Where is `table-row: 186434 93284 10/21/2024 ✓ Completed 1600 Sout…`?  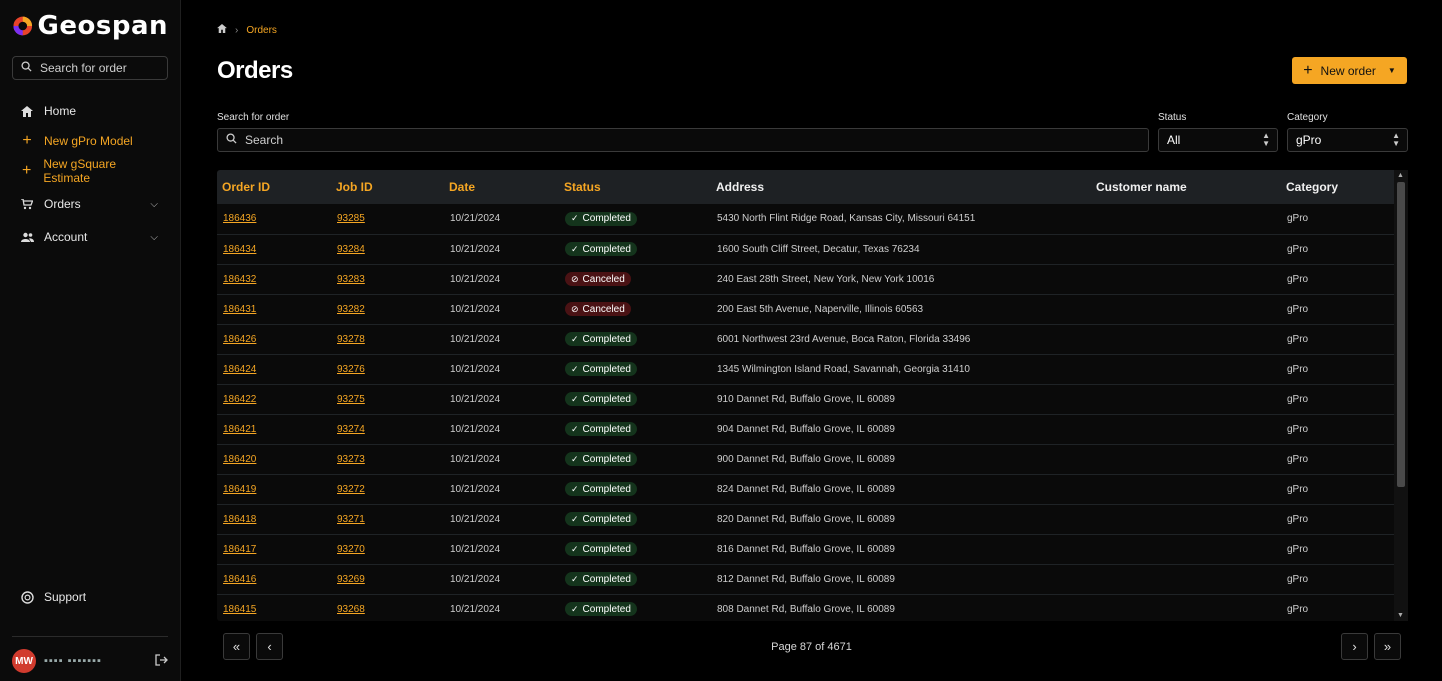 table-row: 186434 93284 10/21/2024 ✓ Completed 1600 Sout… is located at coordinates (805, 249).